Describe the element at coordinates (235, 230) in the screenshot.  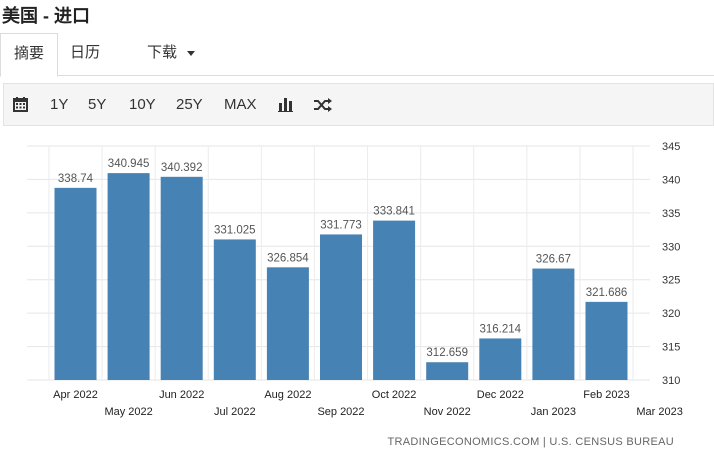
I see `data-label: 331.025` at that location.